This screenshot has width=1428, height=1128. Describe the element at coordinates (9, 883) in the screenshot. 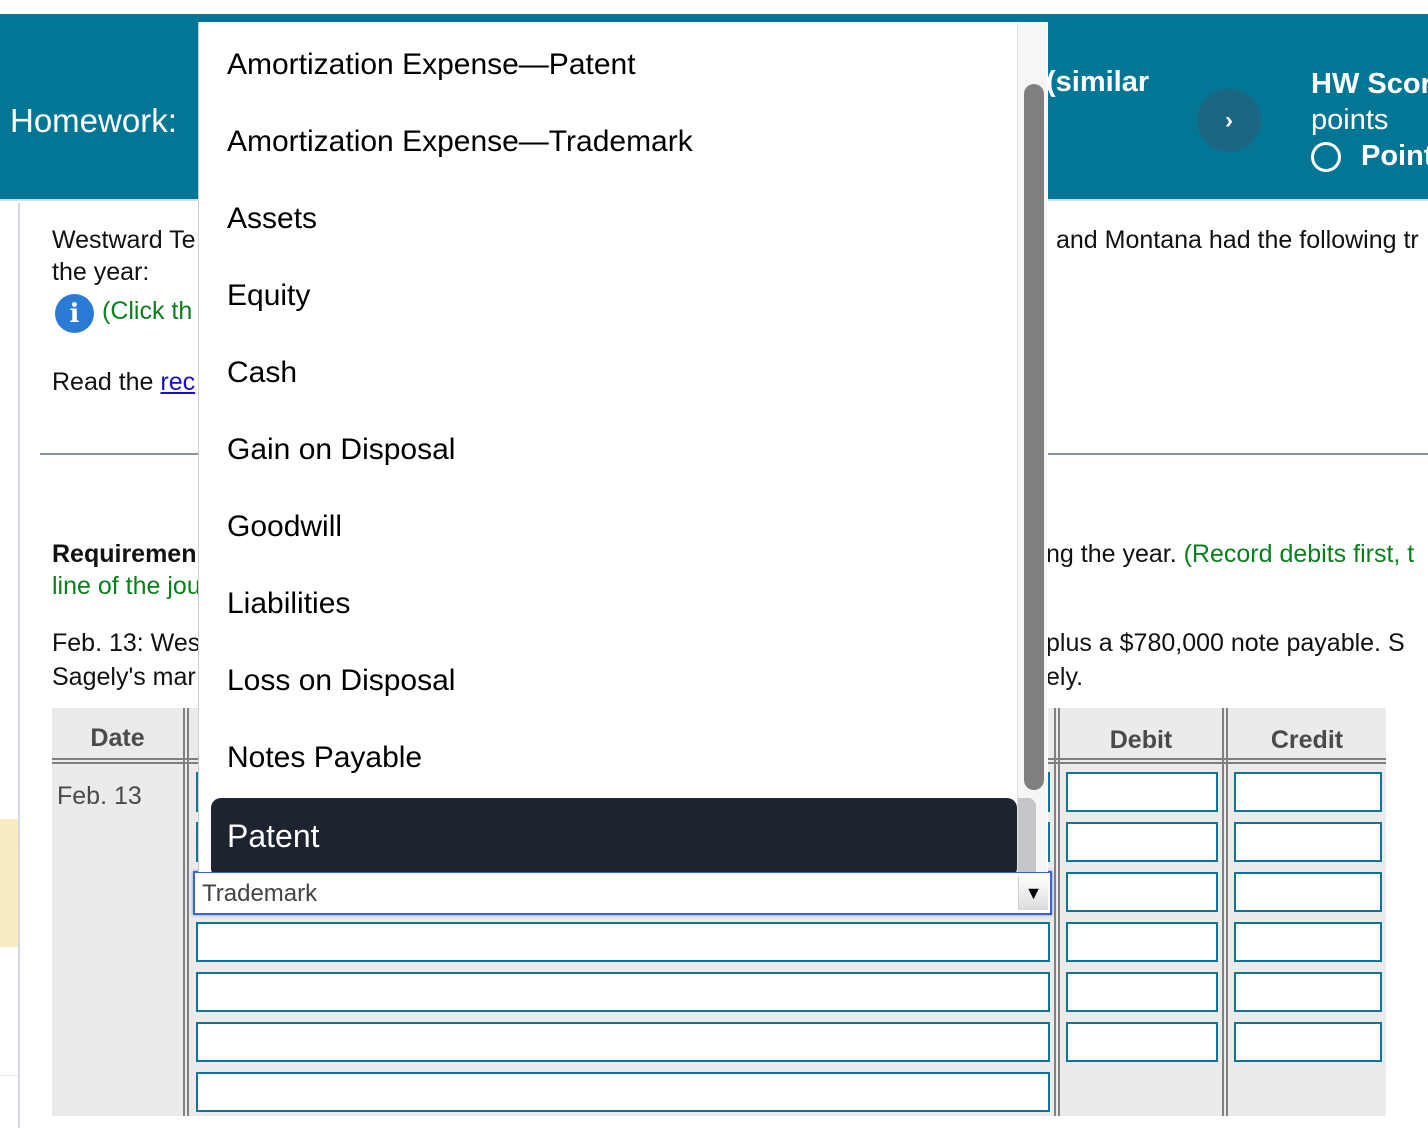

I see `side-indicator` at that location.